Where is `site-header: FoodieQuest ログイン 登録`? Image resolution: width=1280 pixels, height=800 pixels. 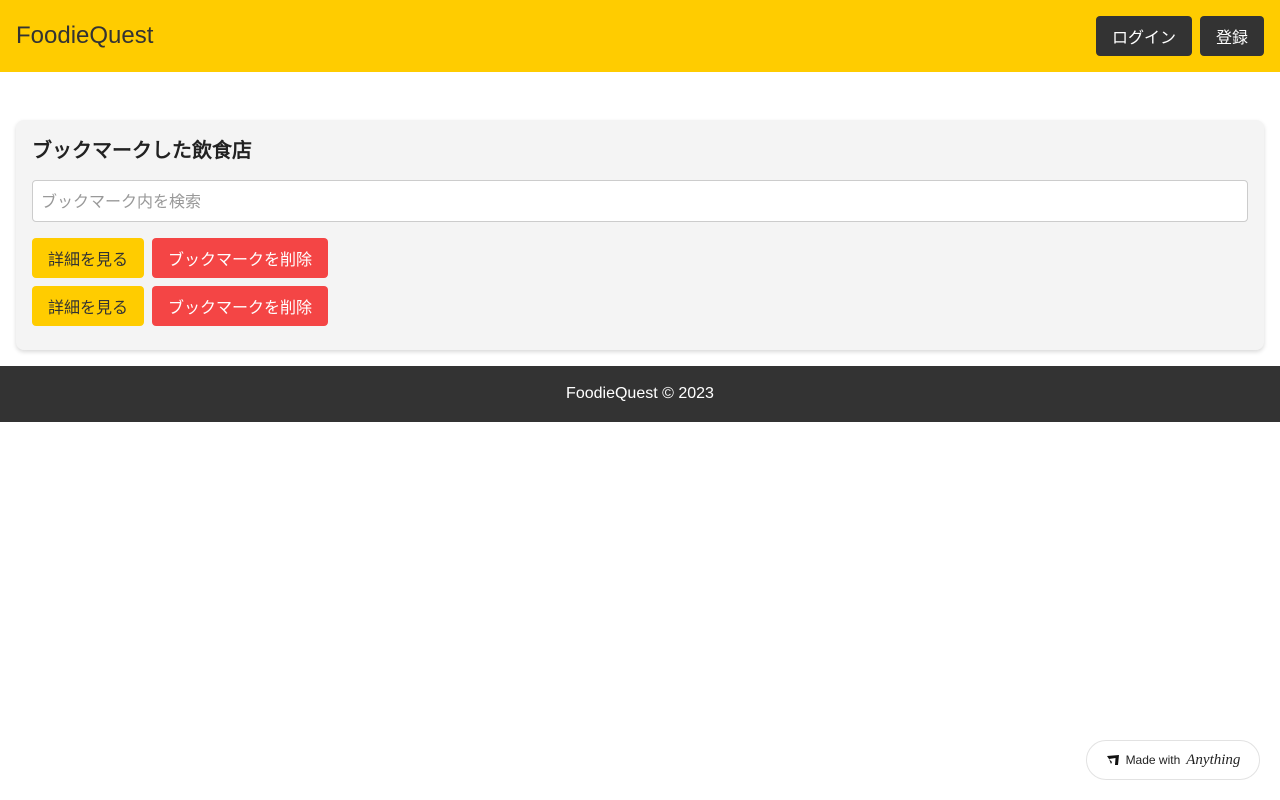 site-header: FoodieQuest ログイン 登録 is located at coordinates (640, 36).